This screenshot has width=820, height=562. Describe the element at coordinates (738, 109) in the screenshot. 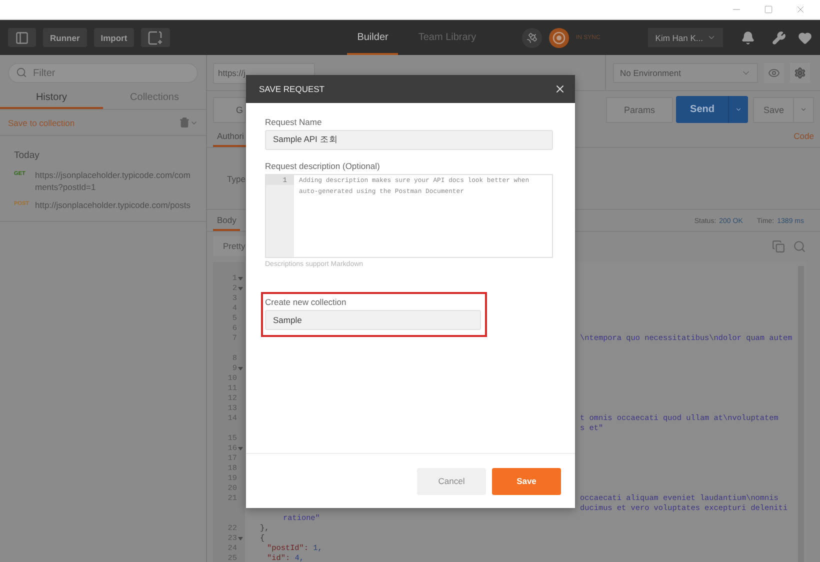

I see `send-caret-button` at that location.